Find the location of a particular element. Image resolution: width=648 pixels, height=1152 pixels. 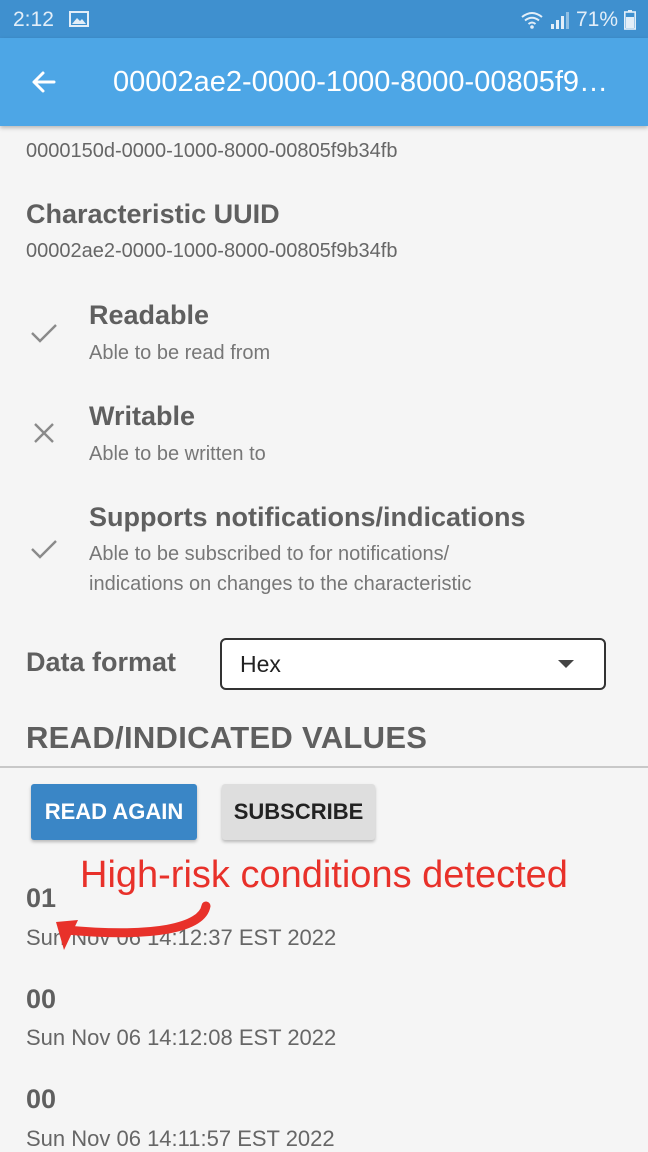

status-right: 71% is located at coordinates (578, 20).